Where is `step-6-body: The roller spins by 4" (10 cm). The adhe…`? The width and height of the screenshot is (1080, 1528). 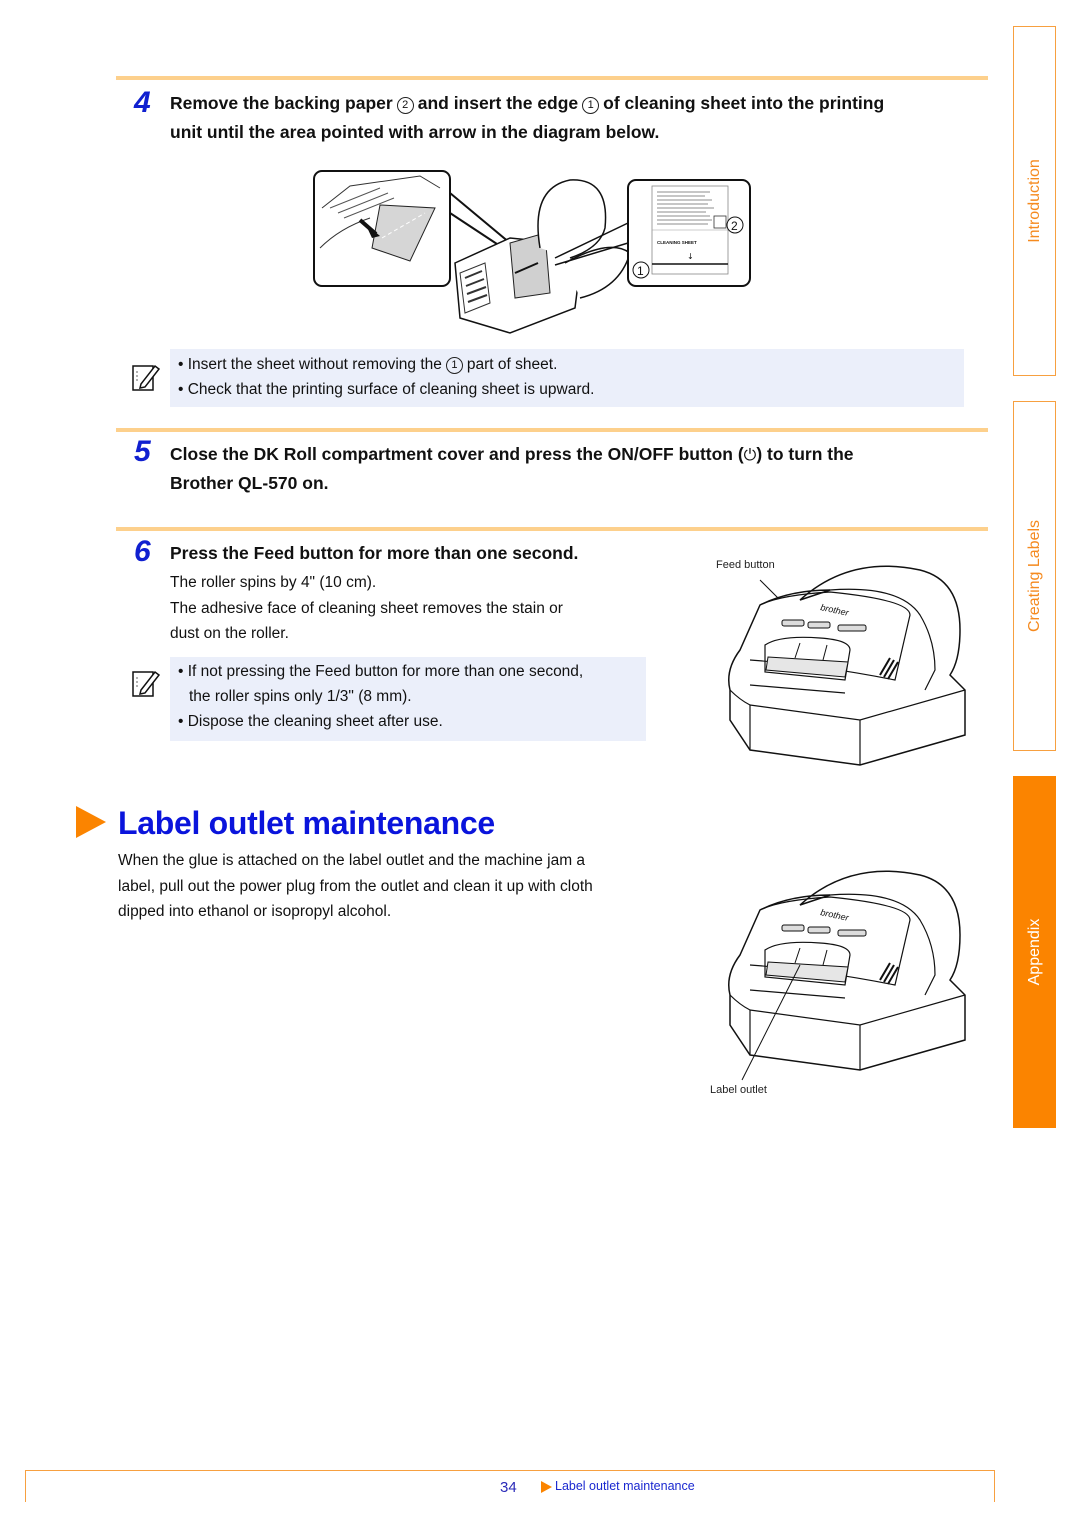
step-6-body: The roller spins by 4" (10 cm). The adhe… is located at coordinates (366, 608).